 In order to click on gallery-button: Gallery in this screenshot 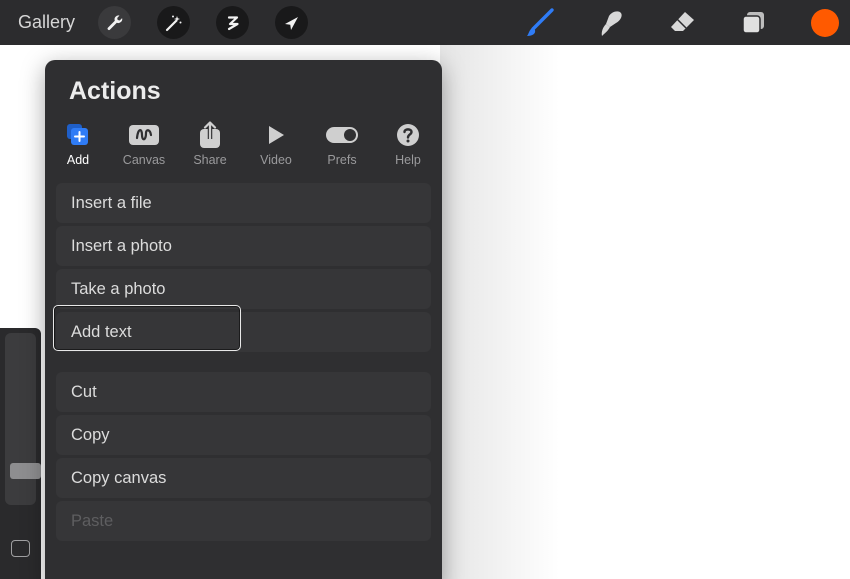, I will do `click(46, 22)`.